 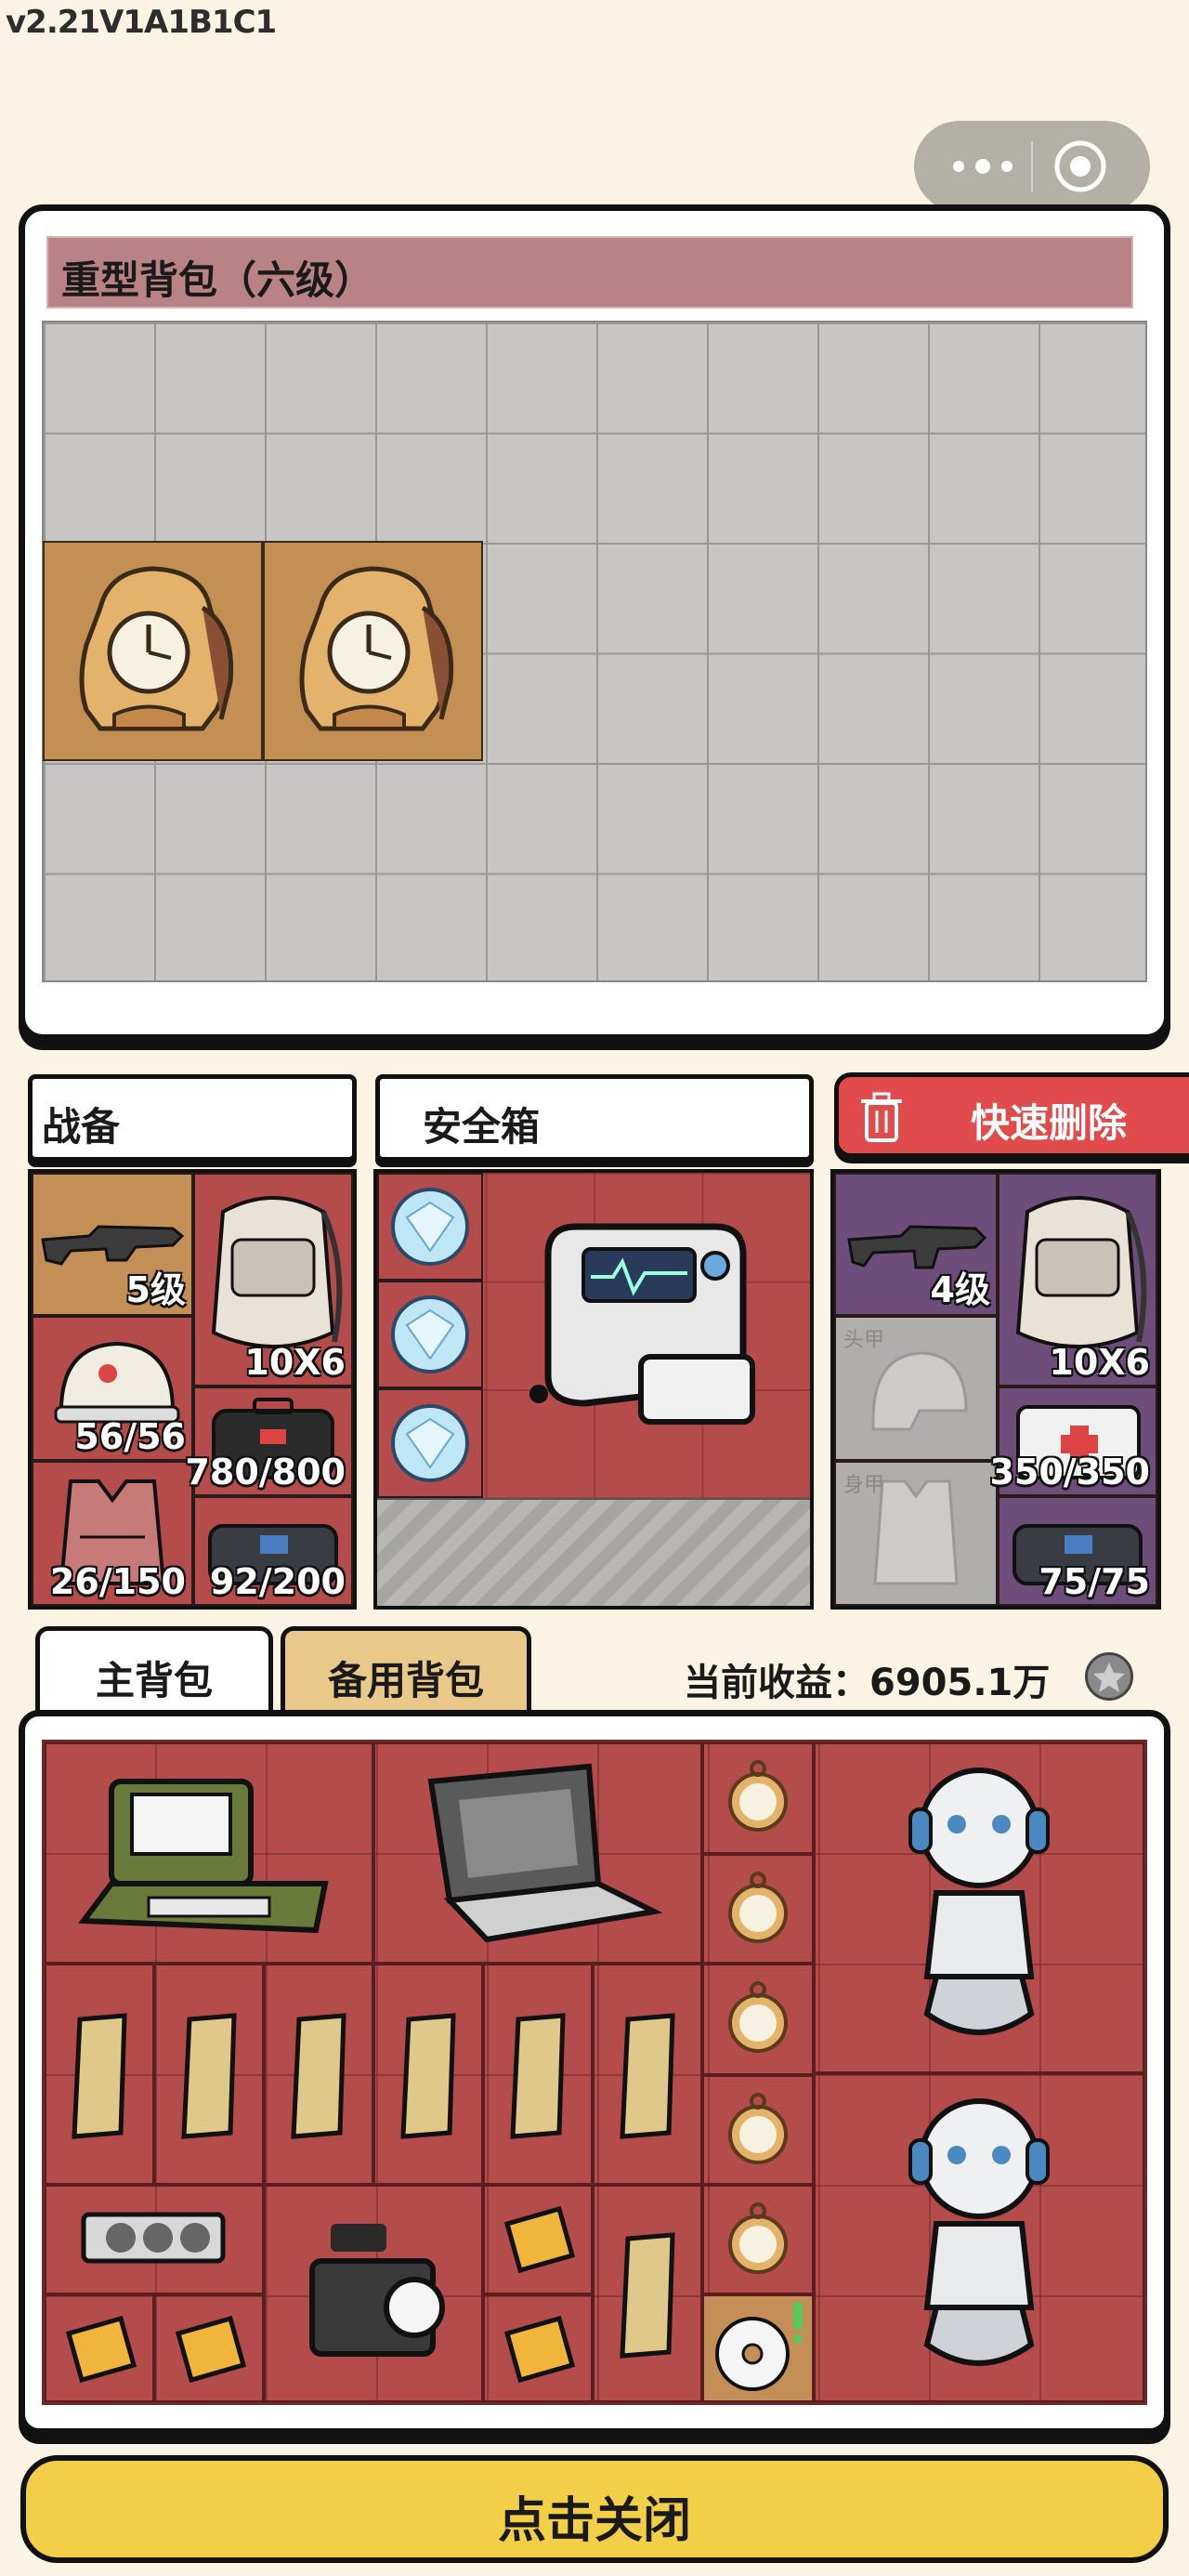 What do you see at coordinates (130, 1436) in the screenshot?
I see `helmet-durability: 56/56` at bounding box center [130, 1436].